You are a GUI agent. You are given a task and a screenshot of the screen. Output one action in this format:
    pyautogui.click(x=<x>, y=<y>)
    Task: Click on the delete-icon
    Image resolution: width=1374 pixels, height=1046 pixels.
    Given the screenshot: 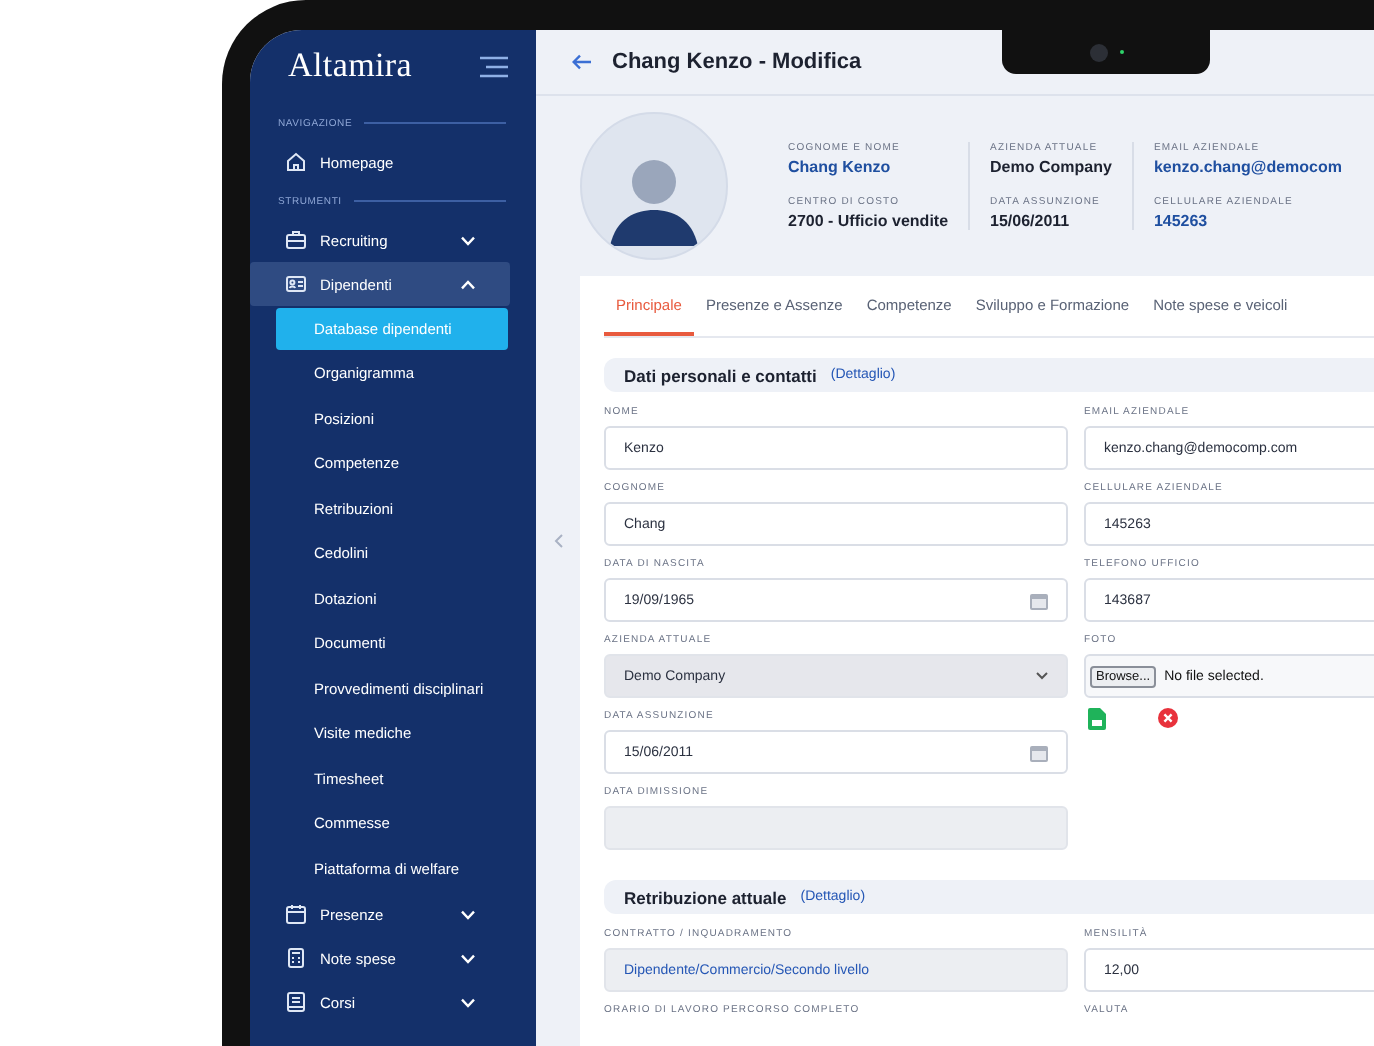 What is the action you would take?
    pyautogui.click(x=1168, y=718)
    